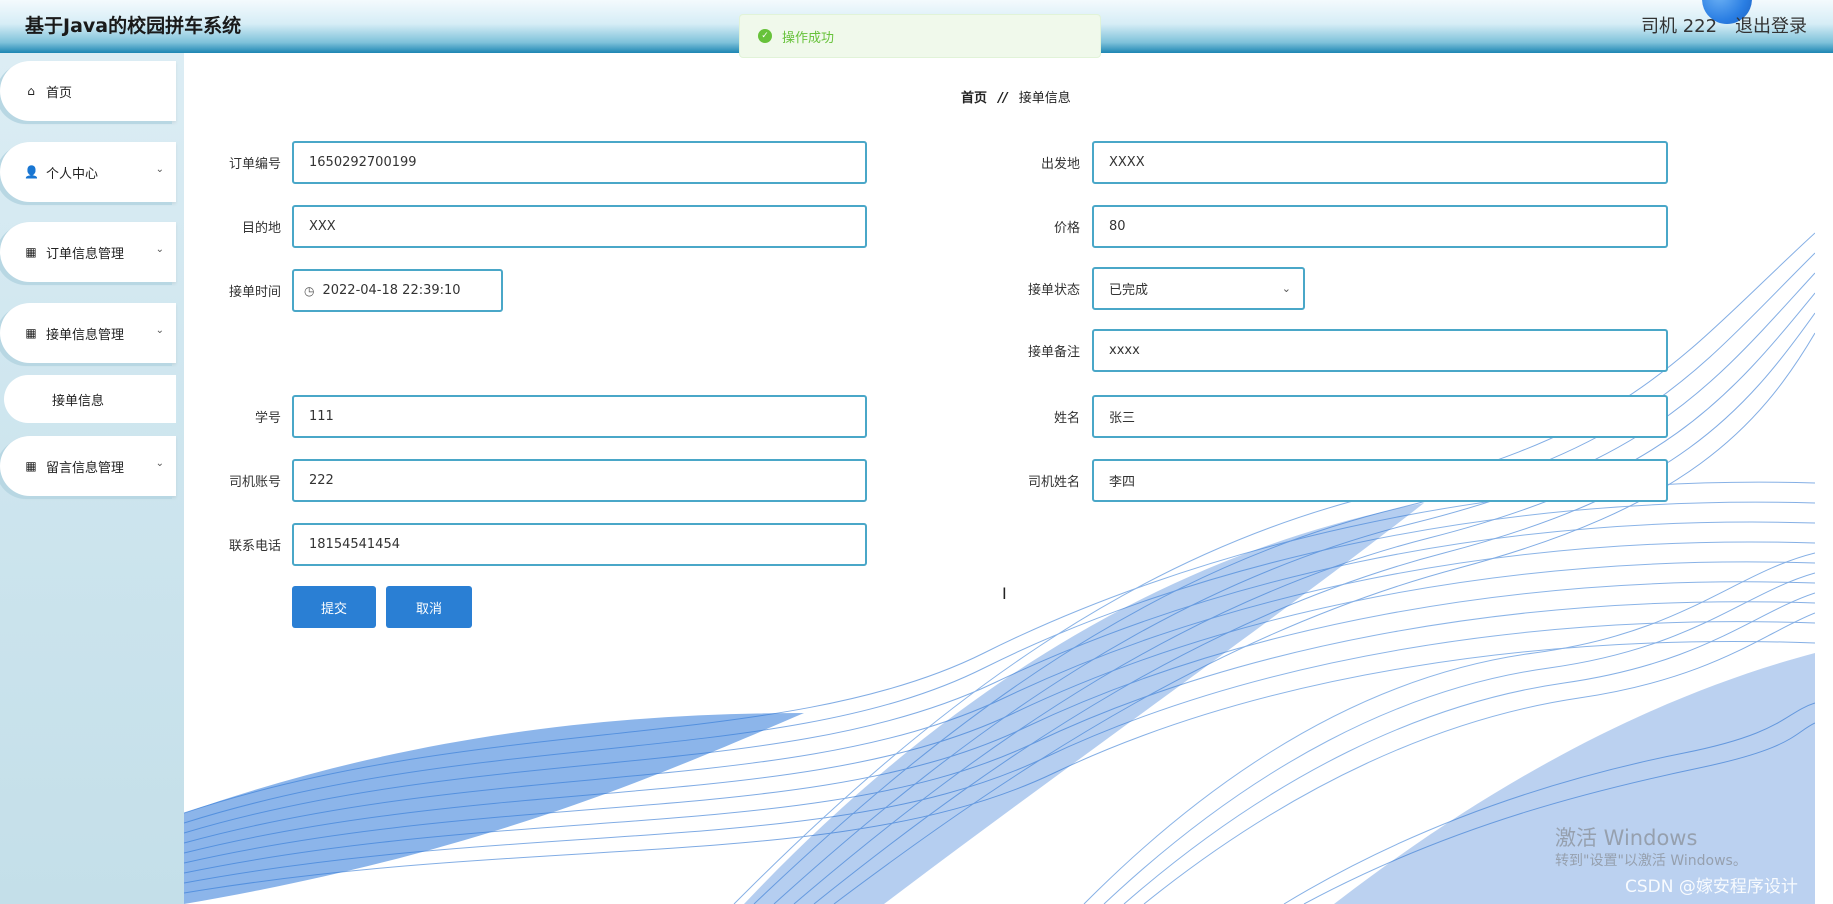 The image size is (1833, 904). What do you see at coordinates (1380, 480) in the screenshot?
I see `driver-name-field: 李四` at bounding box center [1380, 480].